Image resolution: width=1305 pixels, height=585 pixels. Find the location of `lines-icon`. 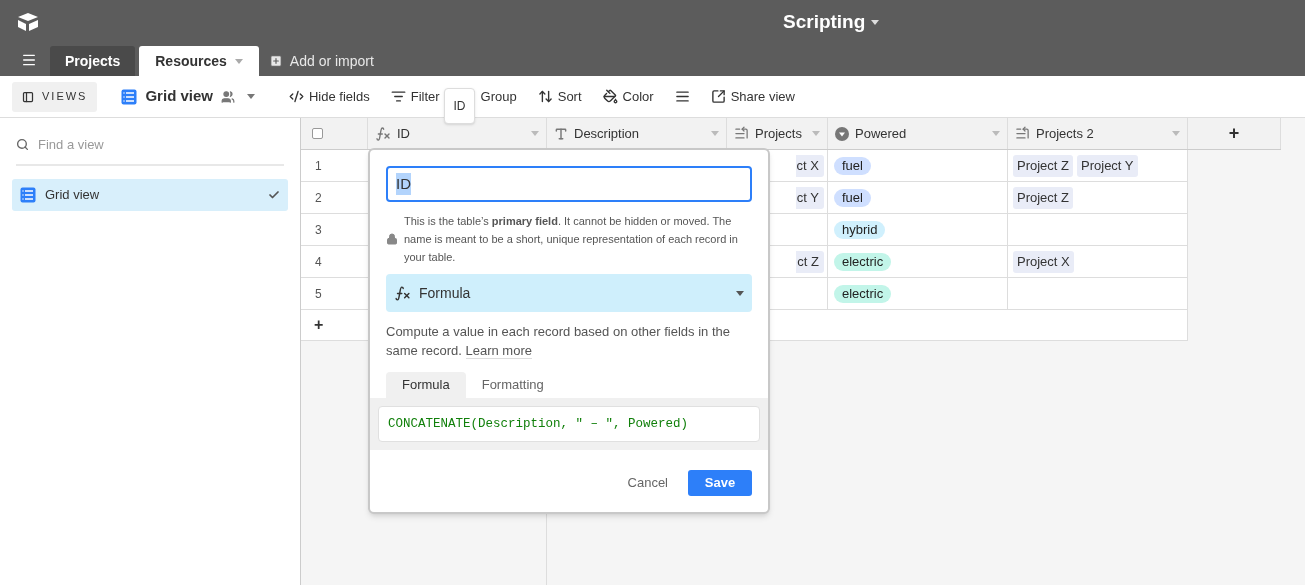

lines-icon is located at coordinates (682, 96).